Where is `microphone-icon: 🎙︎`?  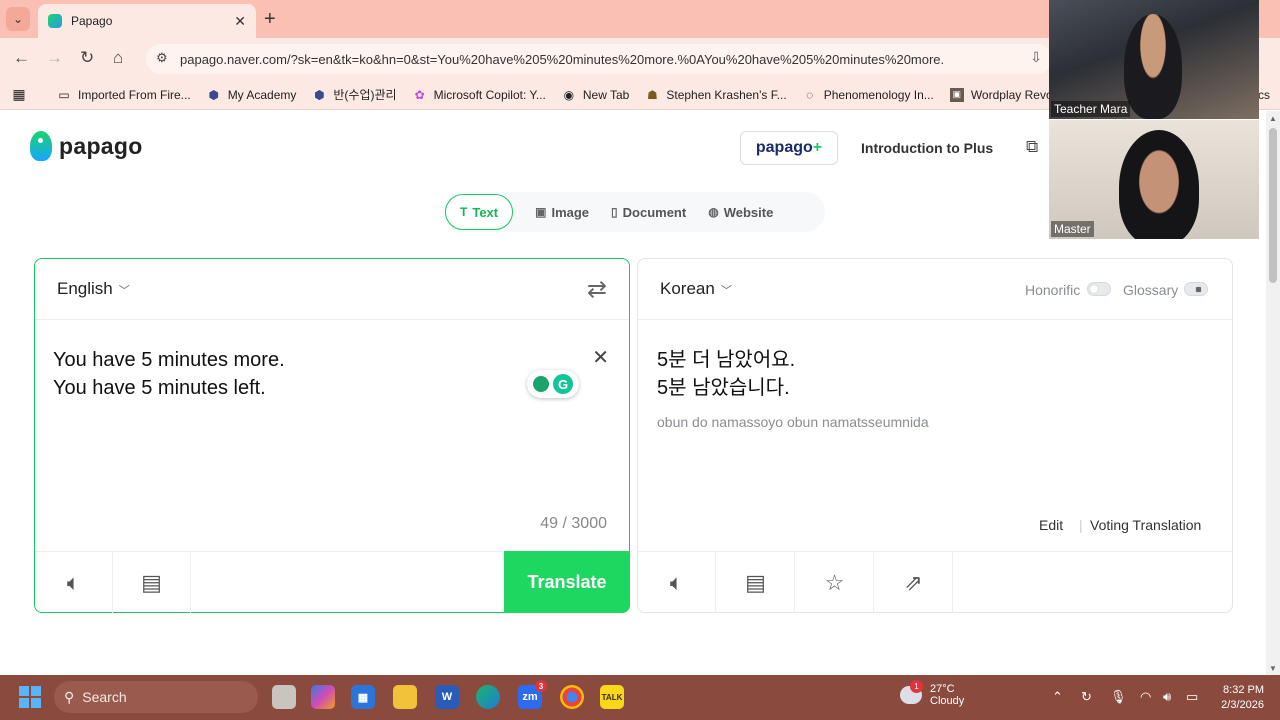 microphone-icon: 🎙︎ is located at coordinates (1118, 697).